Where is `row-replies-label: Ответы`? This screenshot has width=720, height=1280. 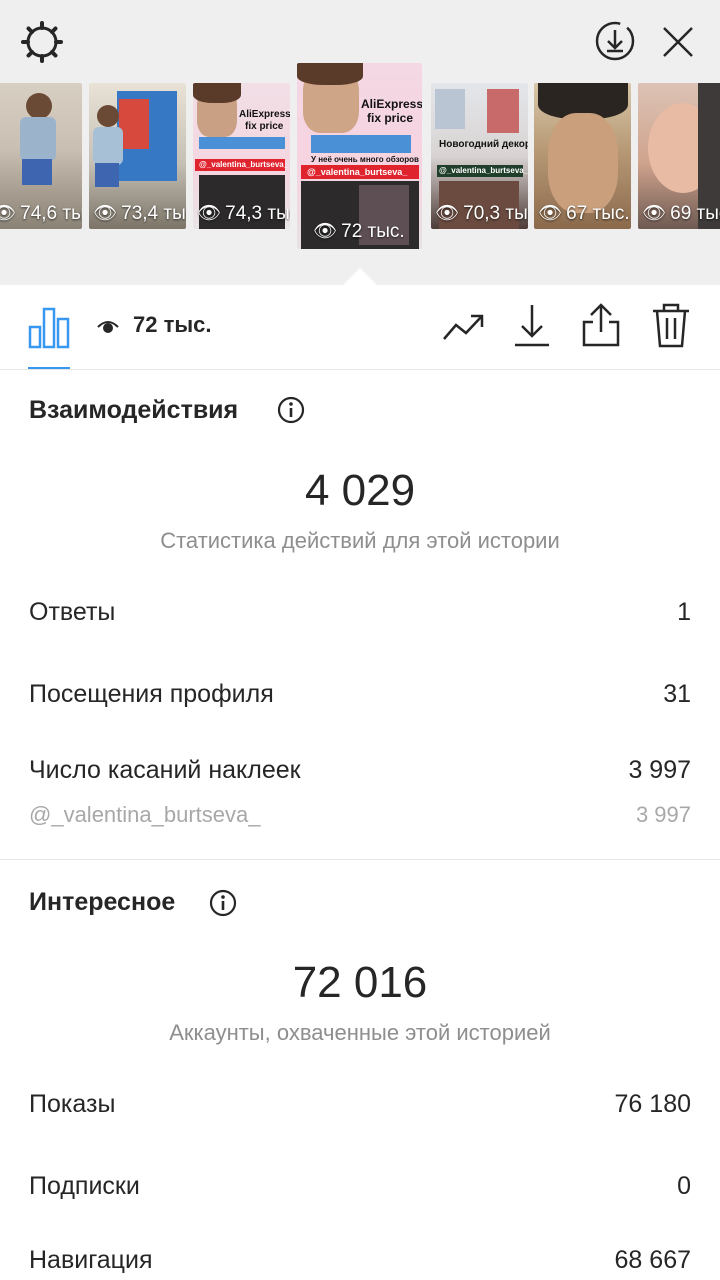
row-replies-label: Ответы is located at coordinates (72, 612).